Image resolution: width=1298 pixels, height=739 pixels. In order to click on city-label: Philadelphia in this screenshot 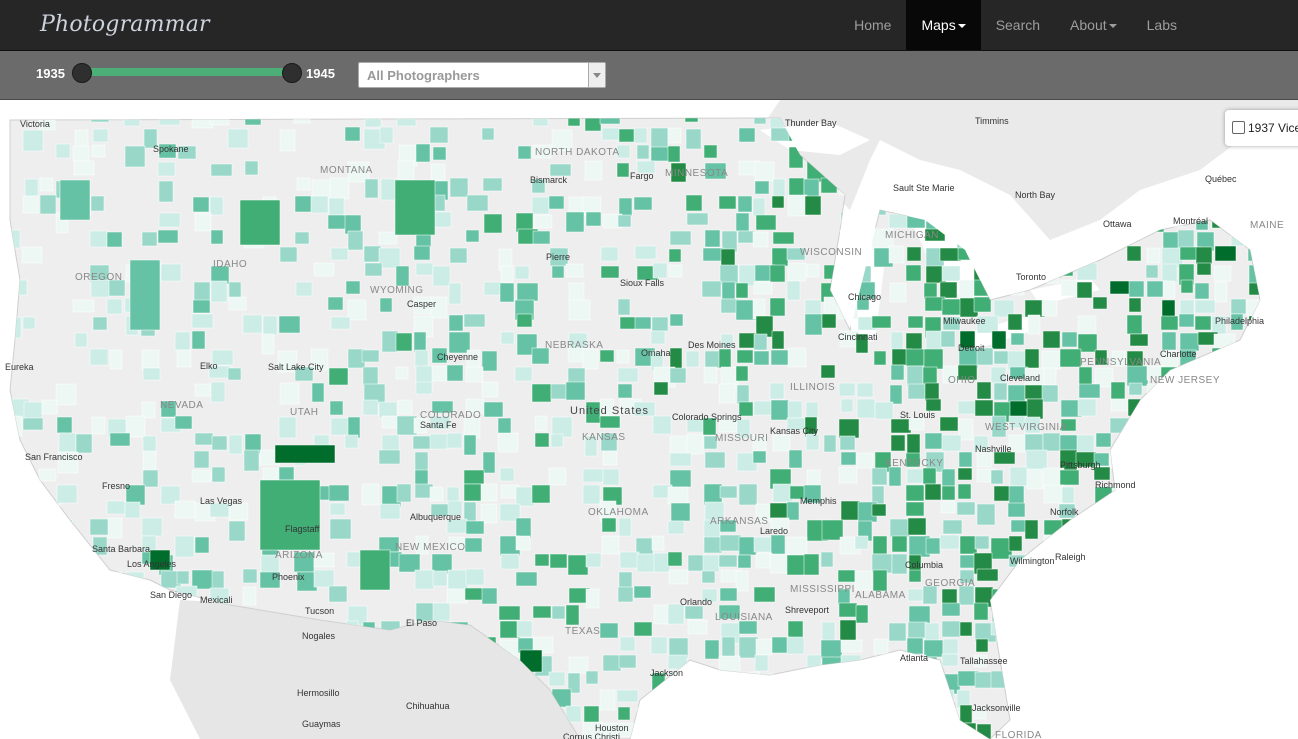, I will do `click(1239, 321)`.